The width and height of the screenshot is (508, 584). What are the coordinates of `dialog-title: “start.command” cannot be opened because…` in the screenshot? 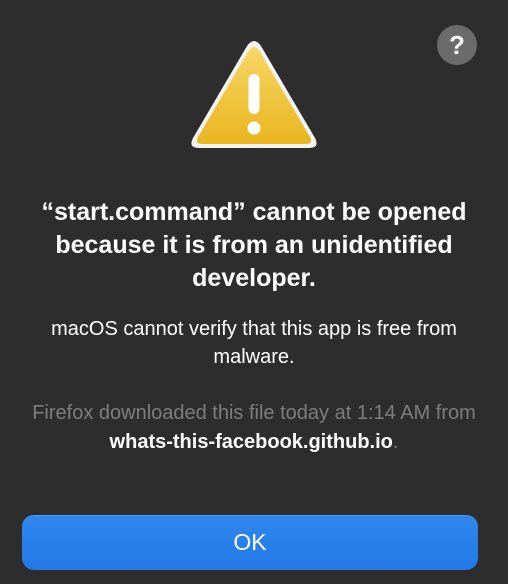 It's located at (254, 245).